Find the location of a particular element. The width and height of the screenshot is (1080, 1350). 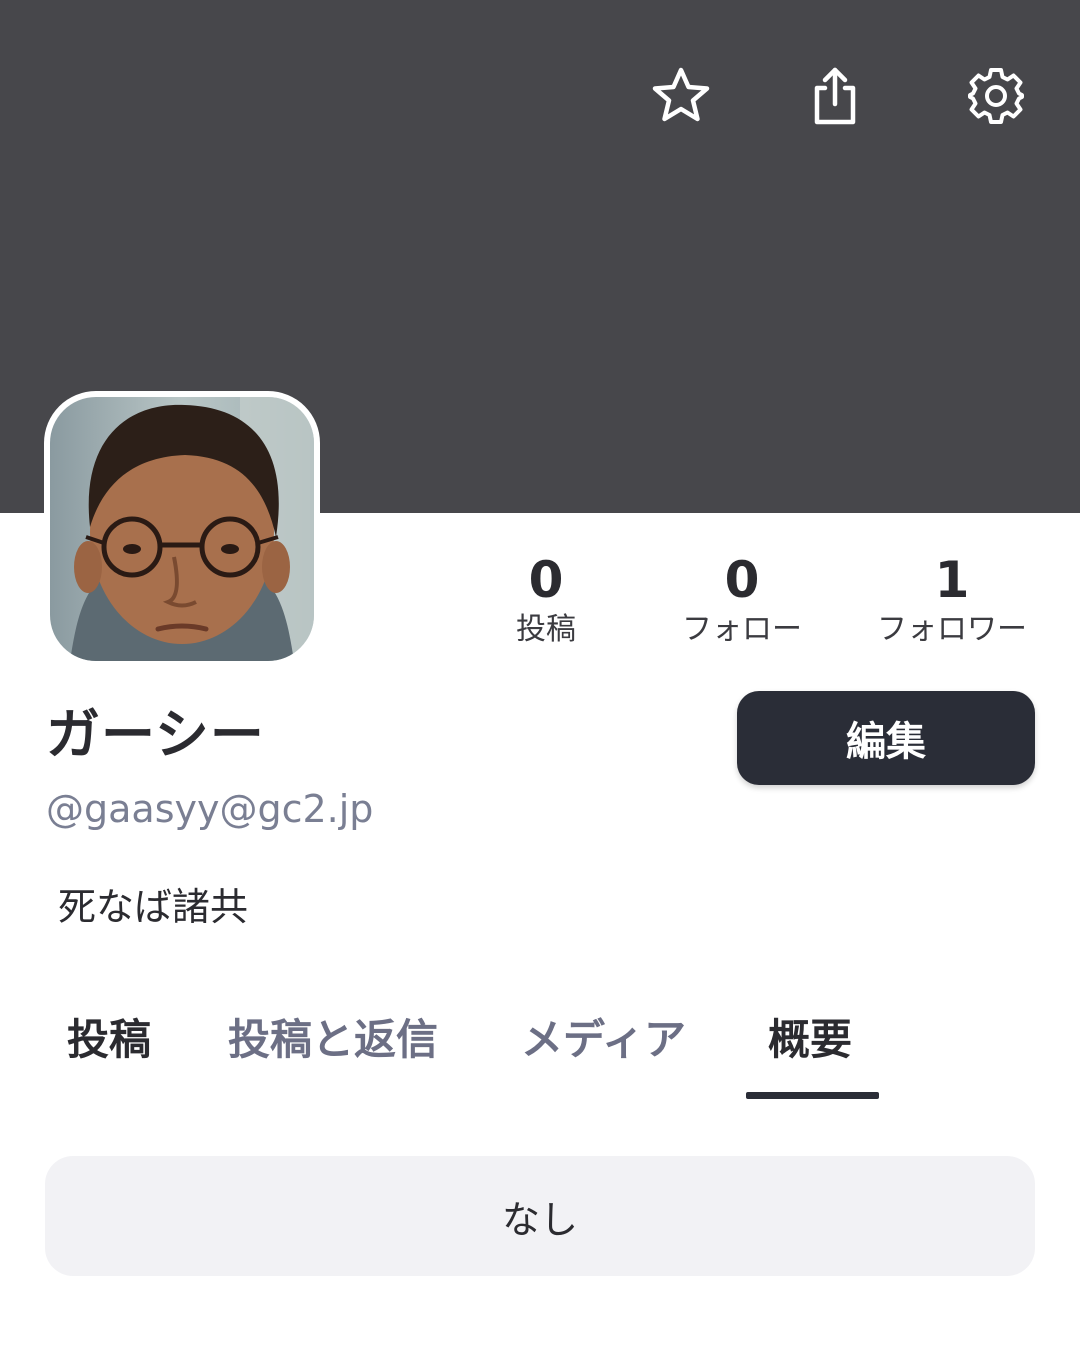

about-content-box: なし is located at coordinates (540, 1216).